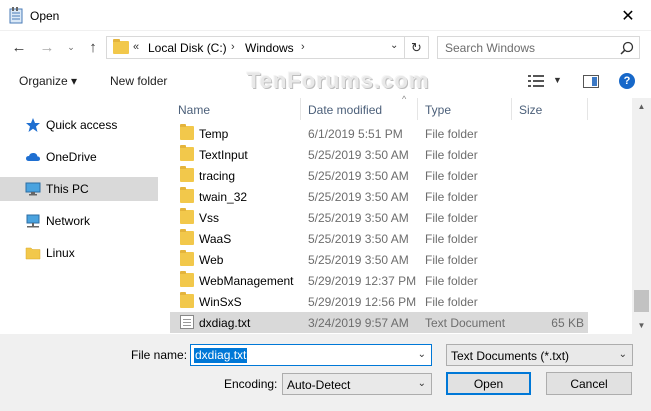  I want to click on close-button: ✕, so click(628, 15).